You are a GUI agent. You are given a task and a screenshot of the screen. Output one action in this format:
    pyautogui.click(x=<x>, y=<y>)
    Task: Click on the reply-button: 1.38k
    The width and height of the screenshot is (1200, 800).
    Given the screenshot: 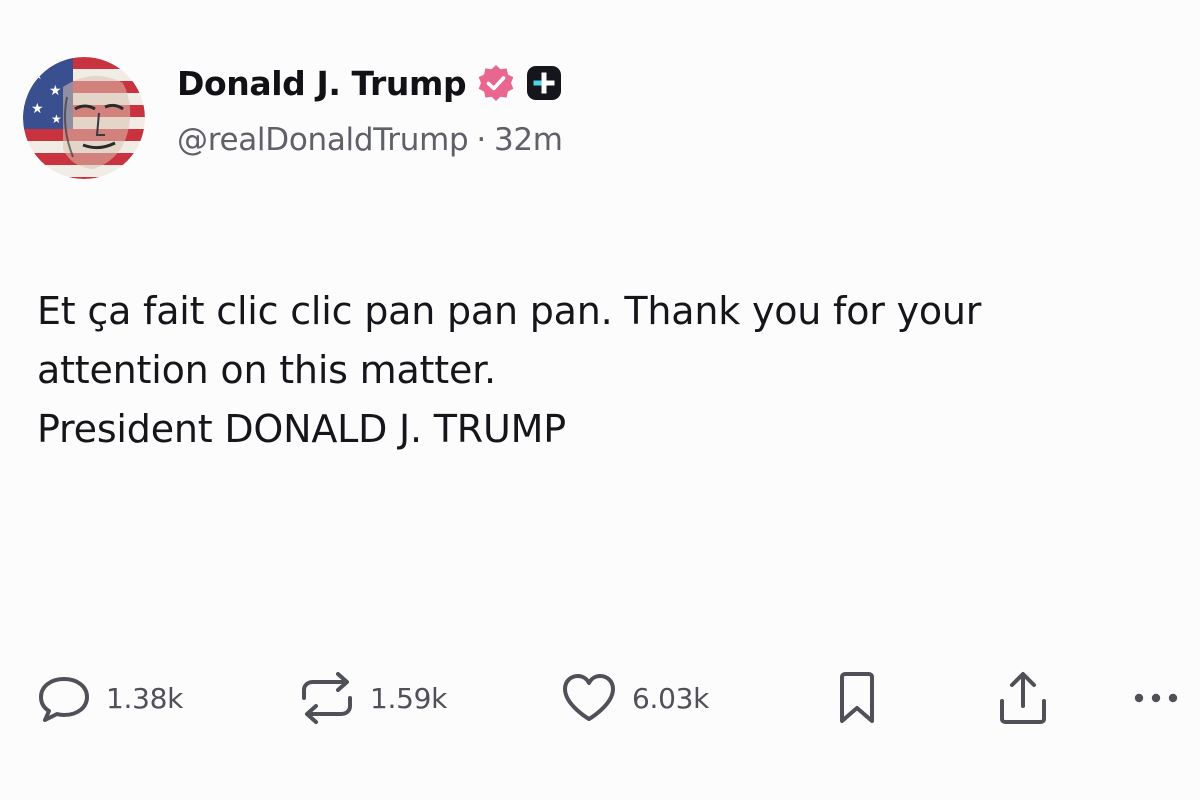 What is the action you would take?
    pyautogui.click(x=109, y=698)
    